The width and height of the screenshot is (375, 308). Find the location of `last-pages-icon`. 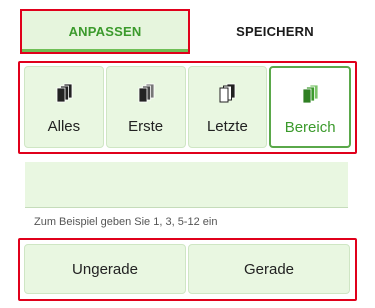

last-pages-icon is located at coordinates (227, 93).